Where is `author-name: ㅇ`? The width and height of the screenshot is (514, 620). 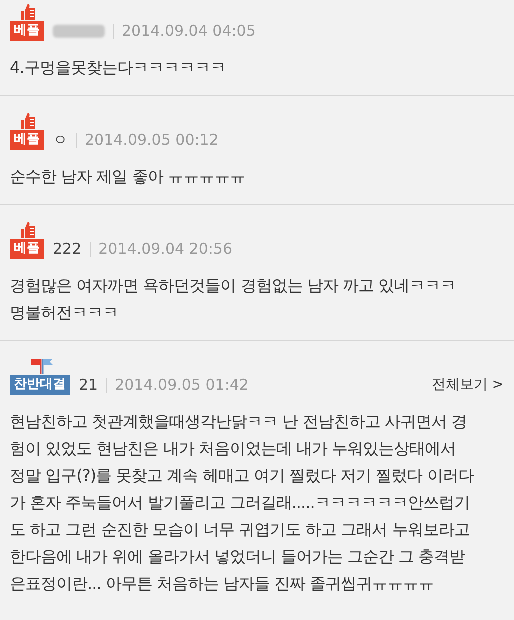
author-name: ㅇ is located at coordinates (60, 140).